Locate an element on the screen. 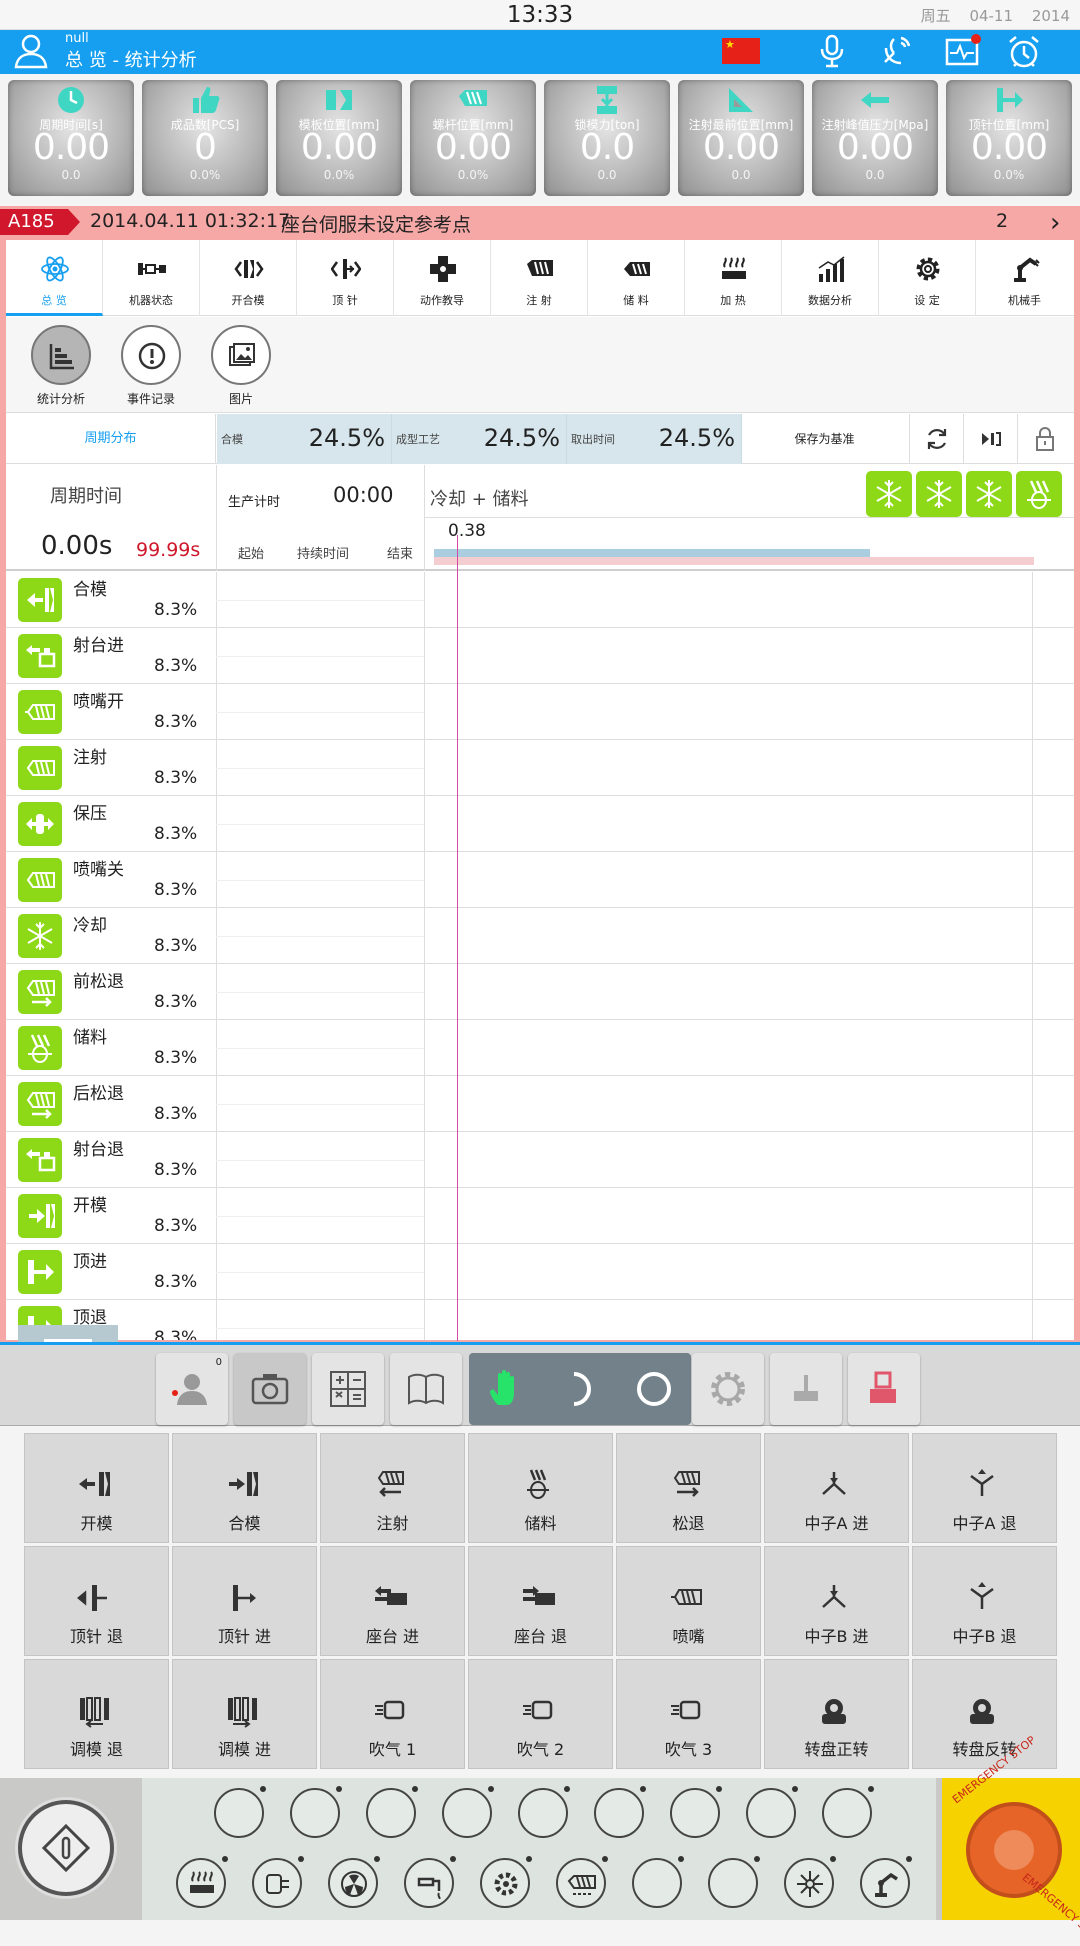 The height and width of the screenshot is (1946, 1080). gauge-screw-position: 螺杆位置[mm] 0.00 0.0% is located at coordinates (473, 138).